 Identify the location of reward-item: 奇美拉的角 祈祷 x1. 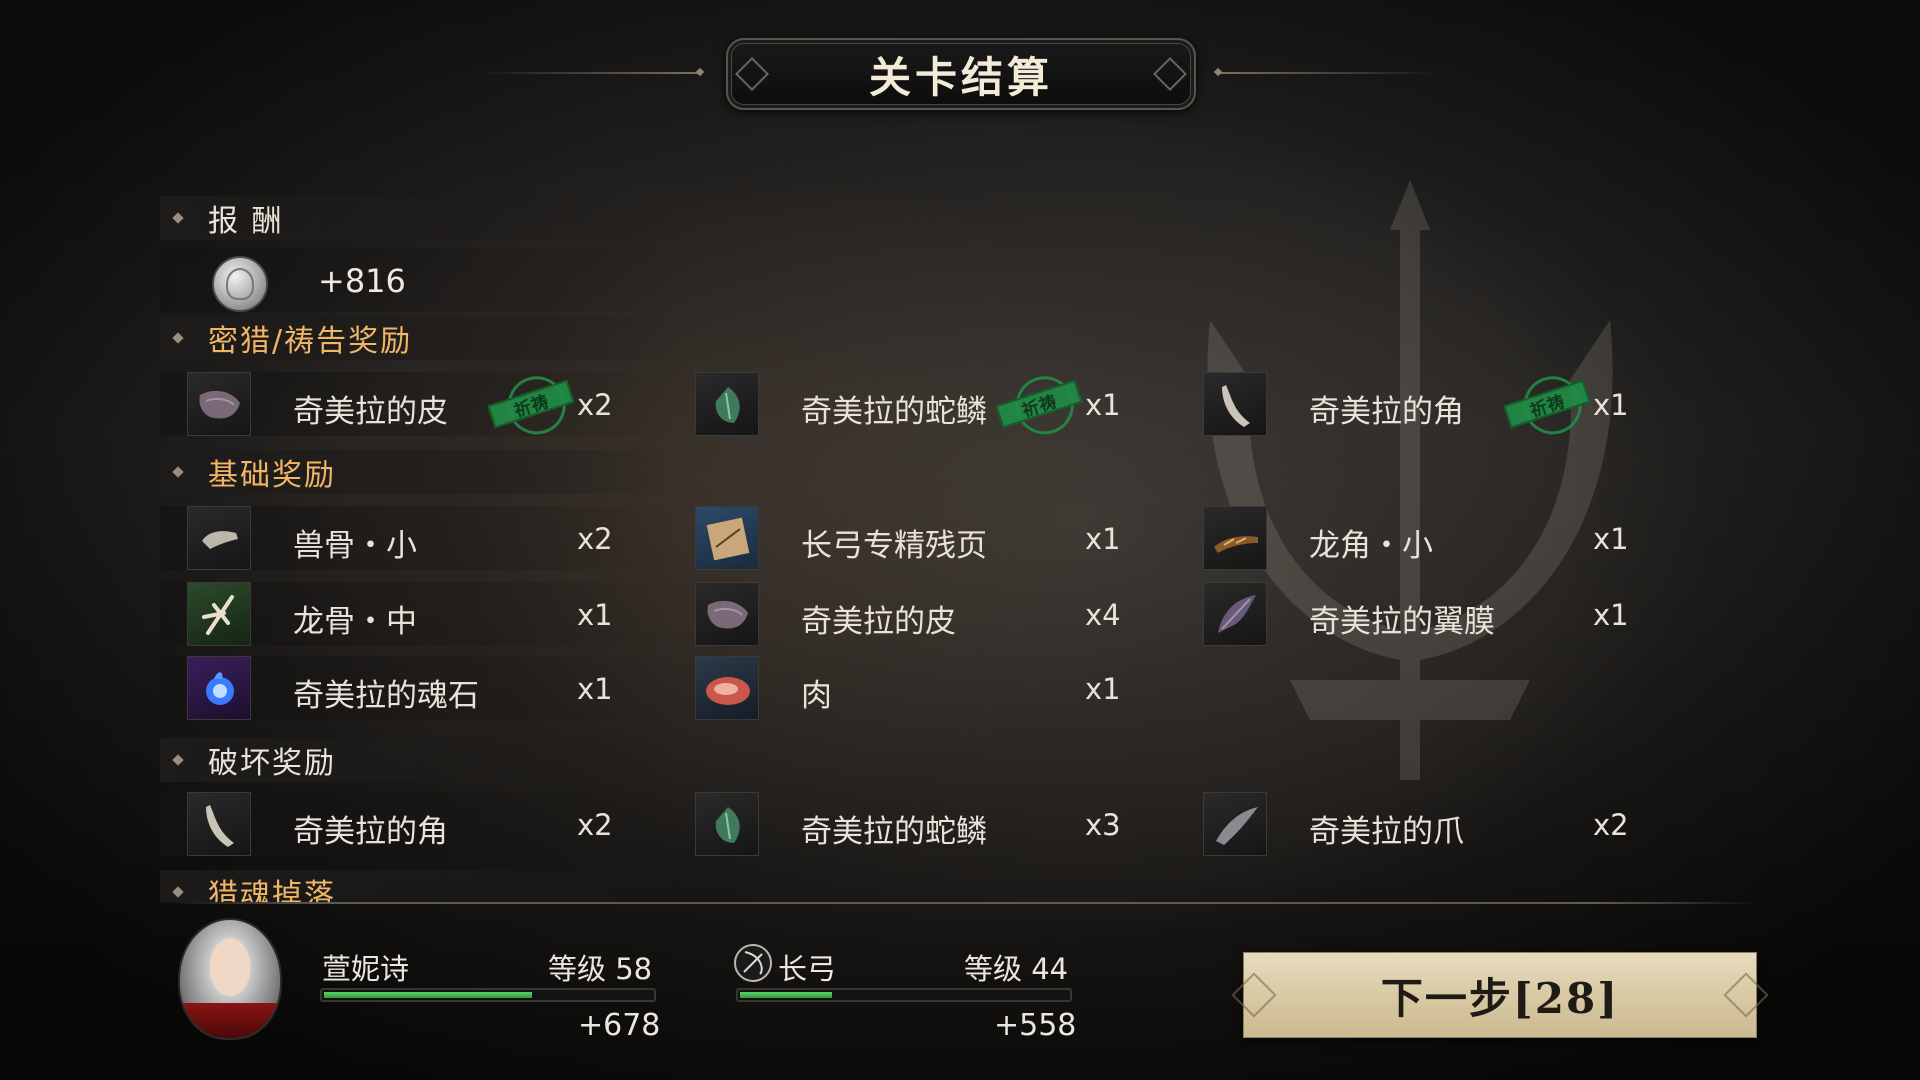
(1433, 405).